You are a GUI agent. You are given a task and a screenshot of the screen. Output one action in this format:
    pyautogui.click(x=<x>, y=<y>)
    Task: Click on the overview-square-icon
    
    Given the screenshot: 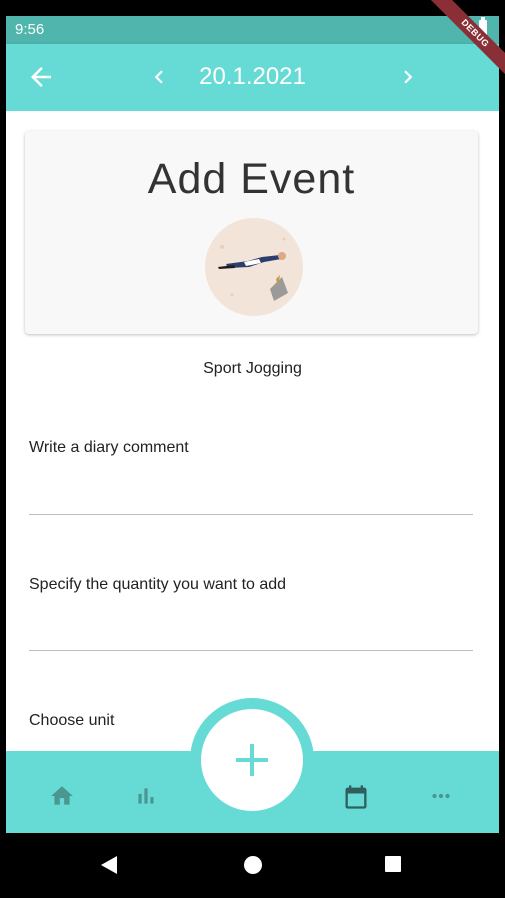 What is the action you would take?
    pyautogui.click(x=393, y=866)
    